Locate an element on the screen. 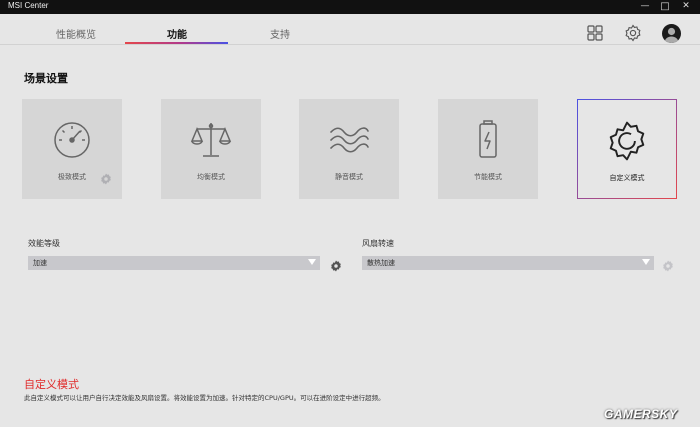 The height and width of the screenshot is (427, 700). fan-speed-value: 散热加速 is located at coordinates (381, 263).